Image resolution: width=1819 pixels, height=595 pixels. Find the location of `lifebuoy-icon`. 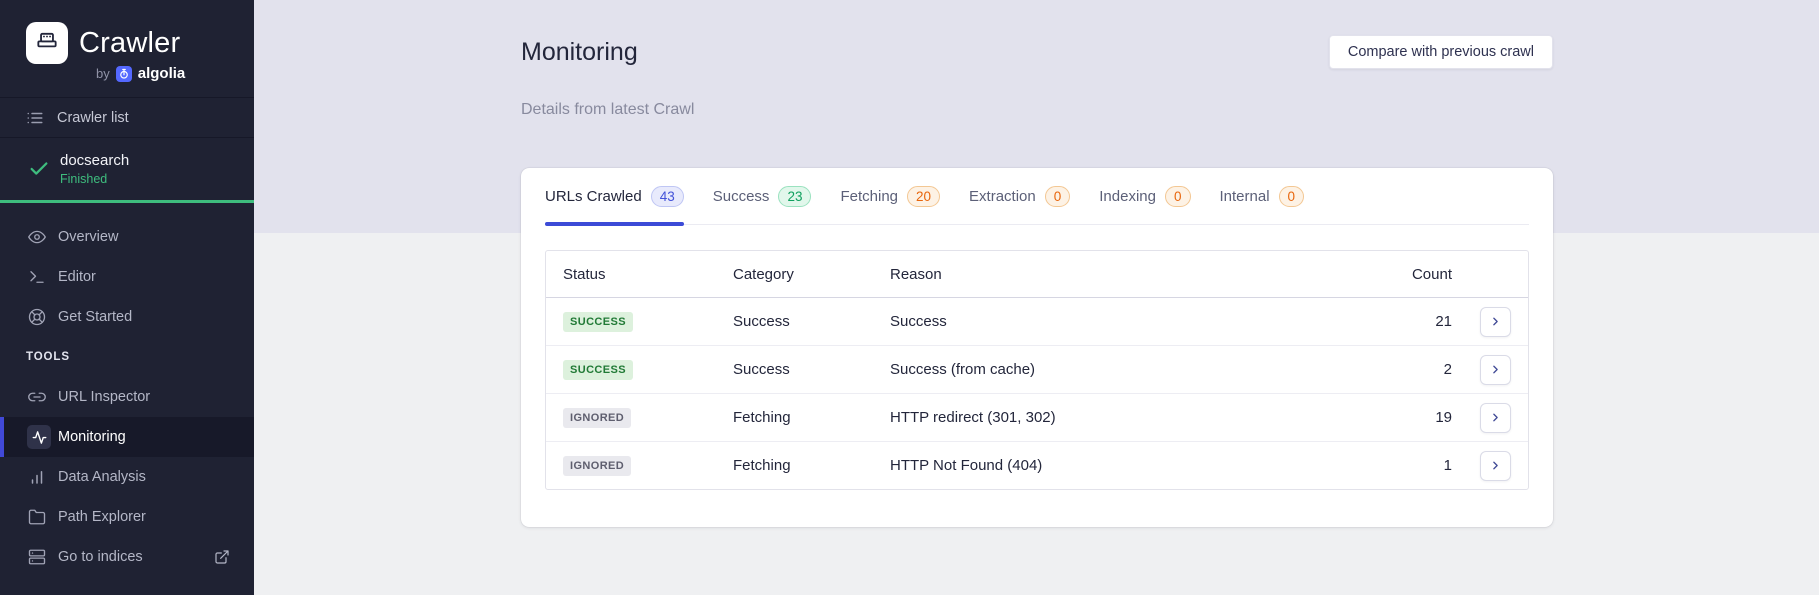

lifebuoy-icon is located at coordinates (37, 317).